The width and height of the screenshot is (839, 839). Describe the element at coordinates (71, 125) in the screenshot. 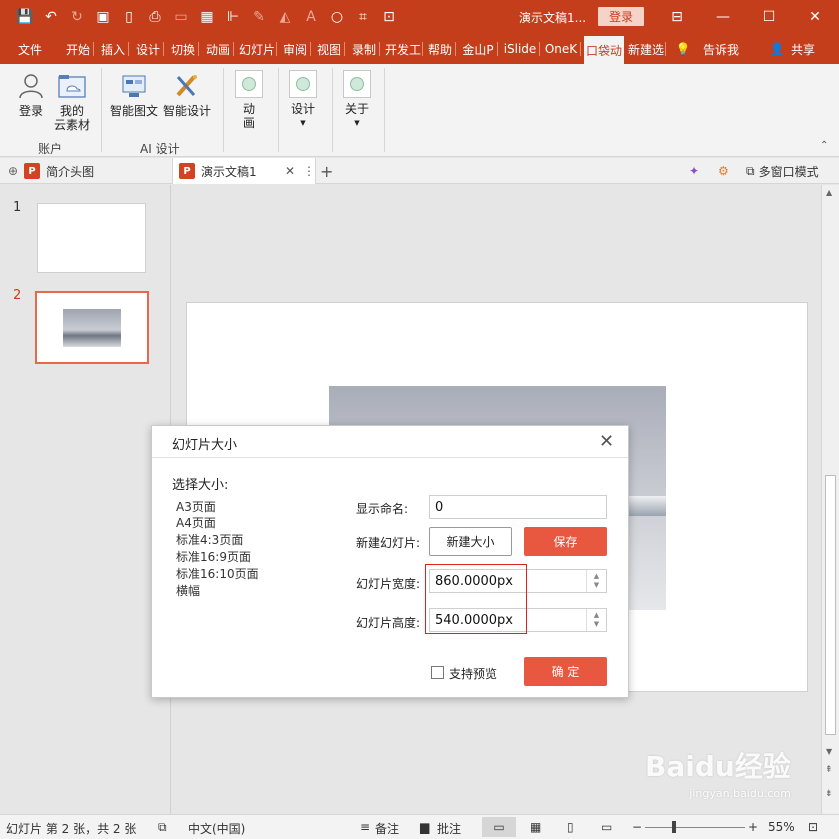

I see `my-material-label-2: 云素材` at that location.